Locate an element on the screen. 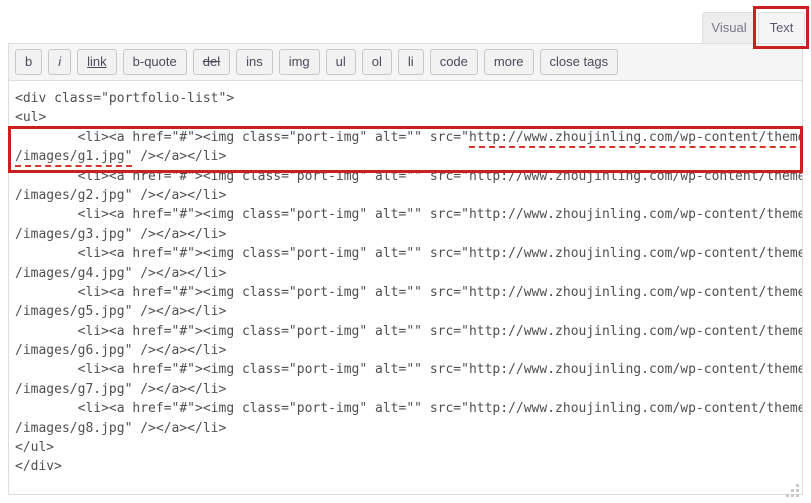  editor-mode-tabs: Visual Text is located at coordinates (405, 21).